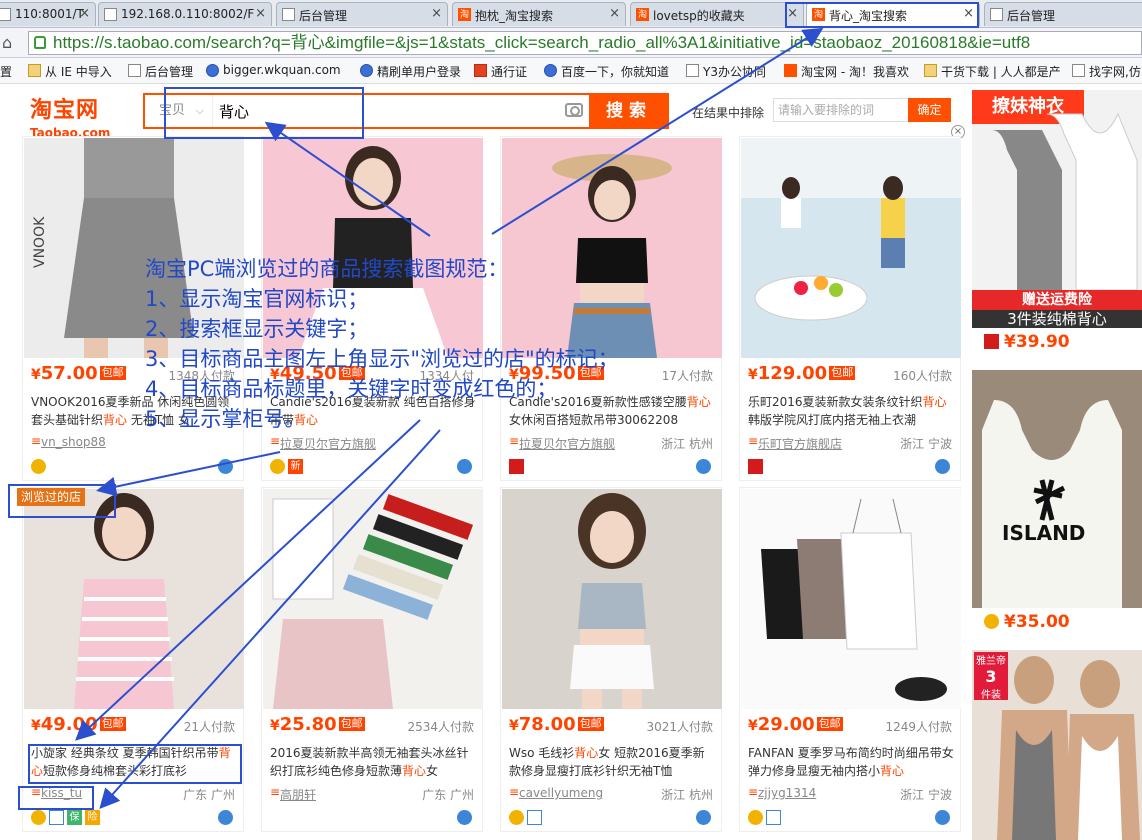  What do you see at coordinates (1052, 504) in the screenshot?
I see `tank-top-image: ISLAND` at bounding box center [1052, 504].